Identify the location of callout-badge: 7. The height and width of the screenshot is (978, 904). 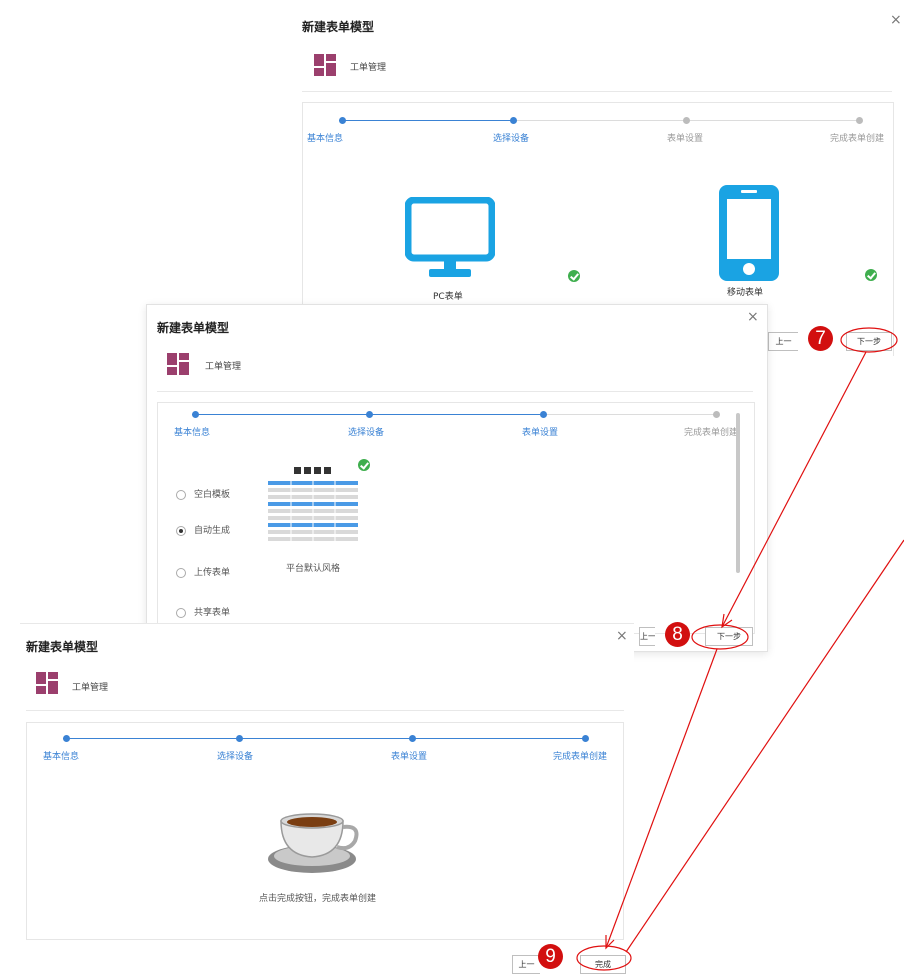
(820, 338).